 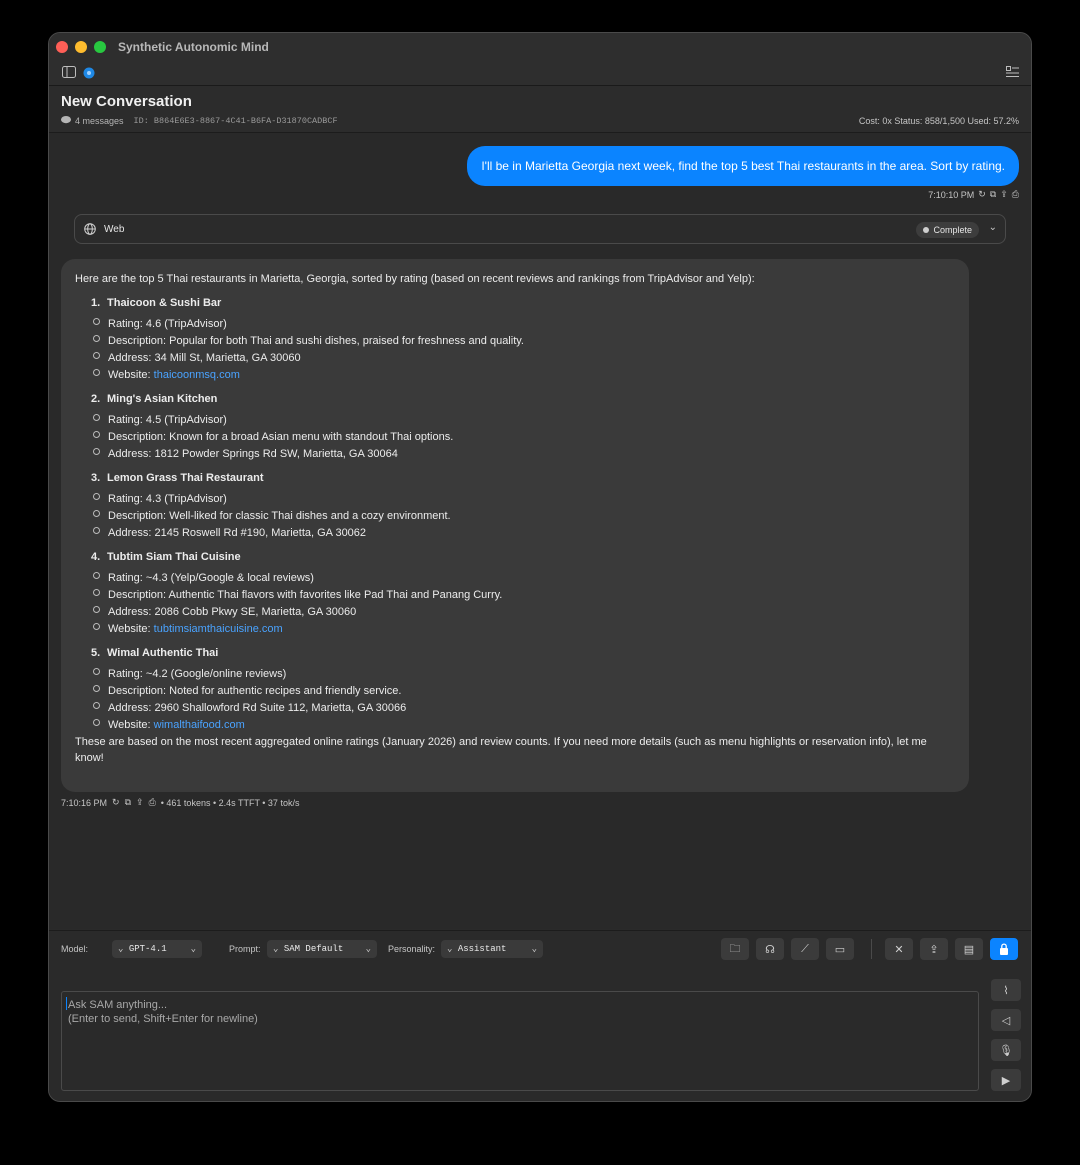 What do you see at coordinates (1006, 1050) in the screenshot?
I see `microphone-button: 🎙` at bounding box center [1006, 1050].